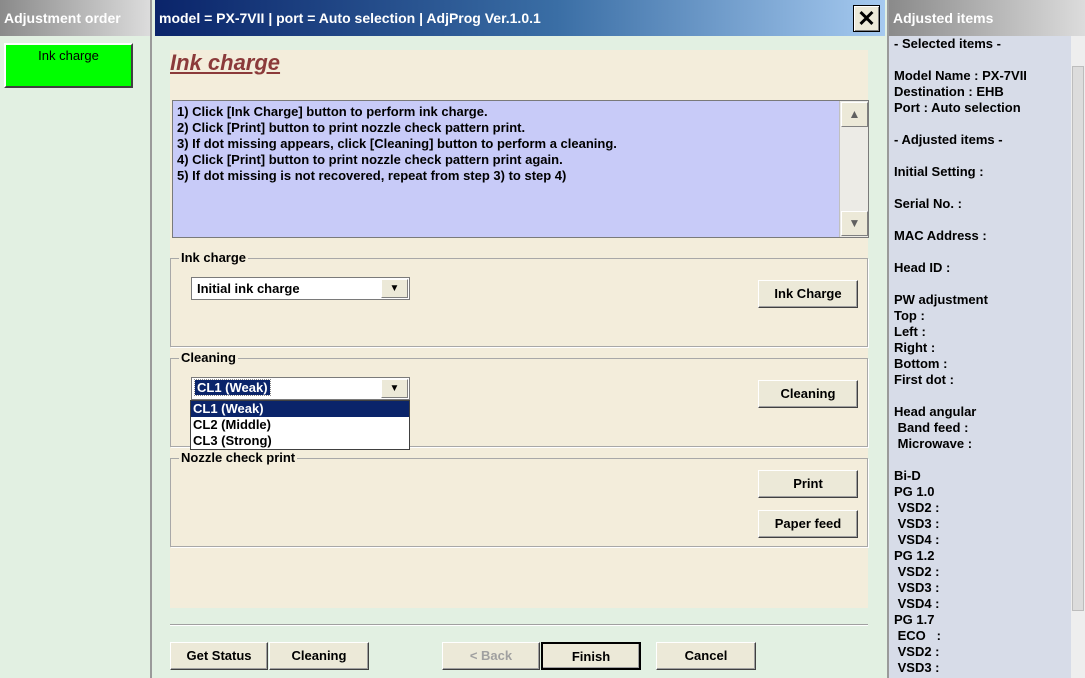  What do you see at coordinates (941, 299) in the screenshot?
I see `adjusted-item-line: PW adjustment` at bounding box center [941, 299].